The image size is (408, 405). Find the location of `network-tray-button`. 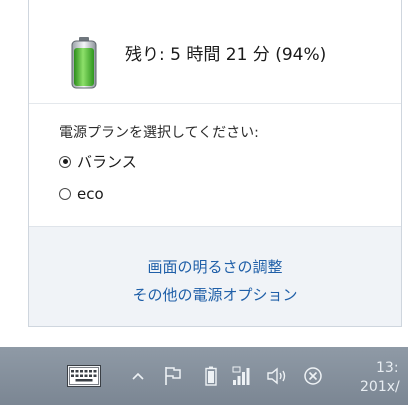

network-tray-button is located at coordinates (243, 376).